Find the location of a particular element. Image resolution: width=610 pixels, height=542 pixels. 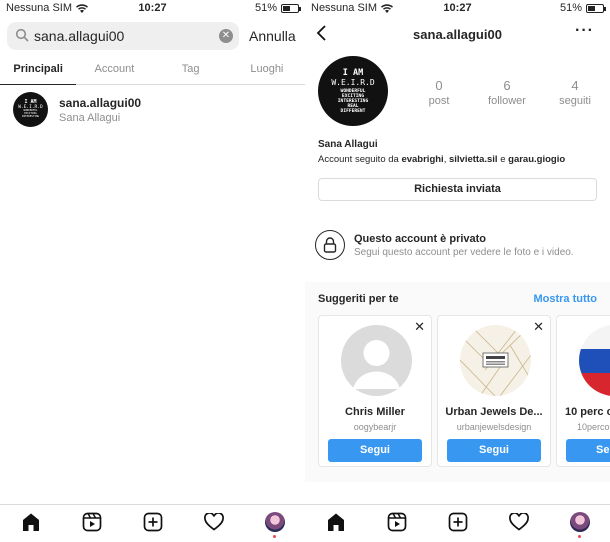

stat-followers-label: follower is located at coordinates (507, 101).